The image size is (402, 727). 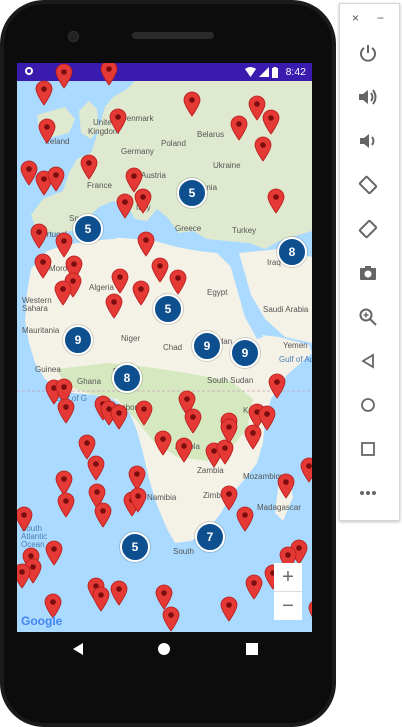 What do you see at coordinates (295, 345) in the screenshot?
I see `country-label: Yemen` at bounding box center [295, 345].